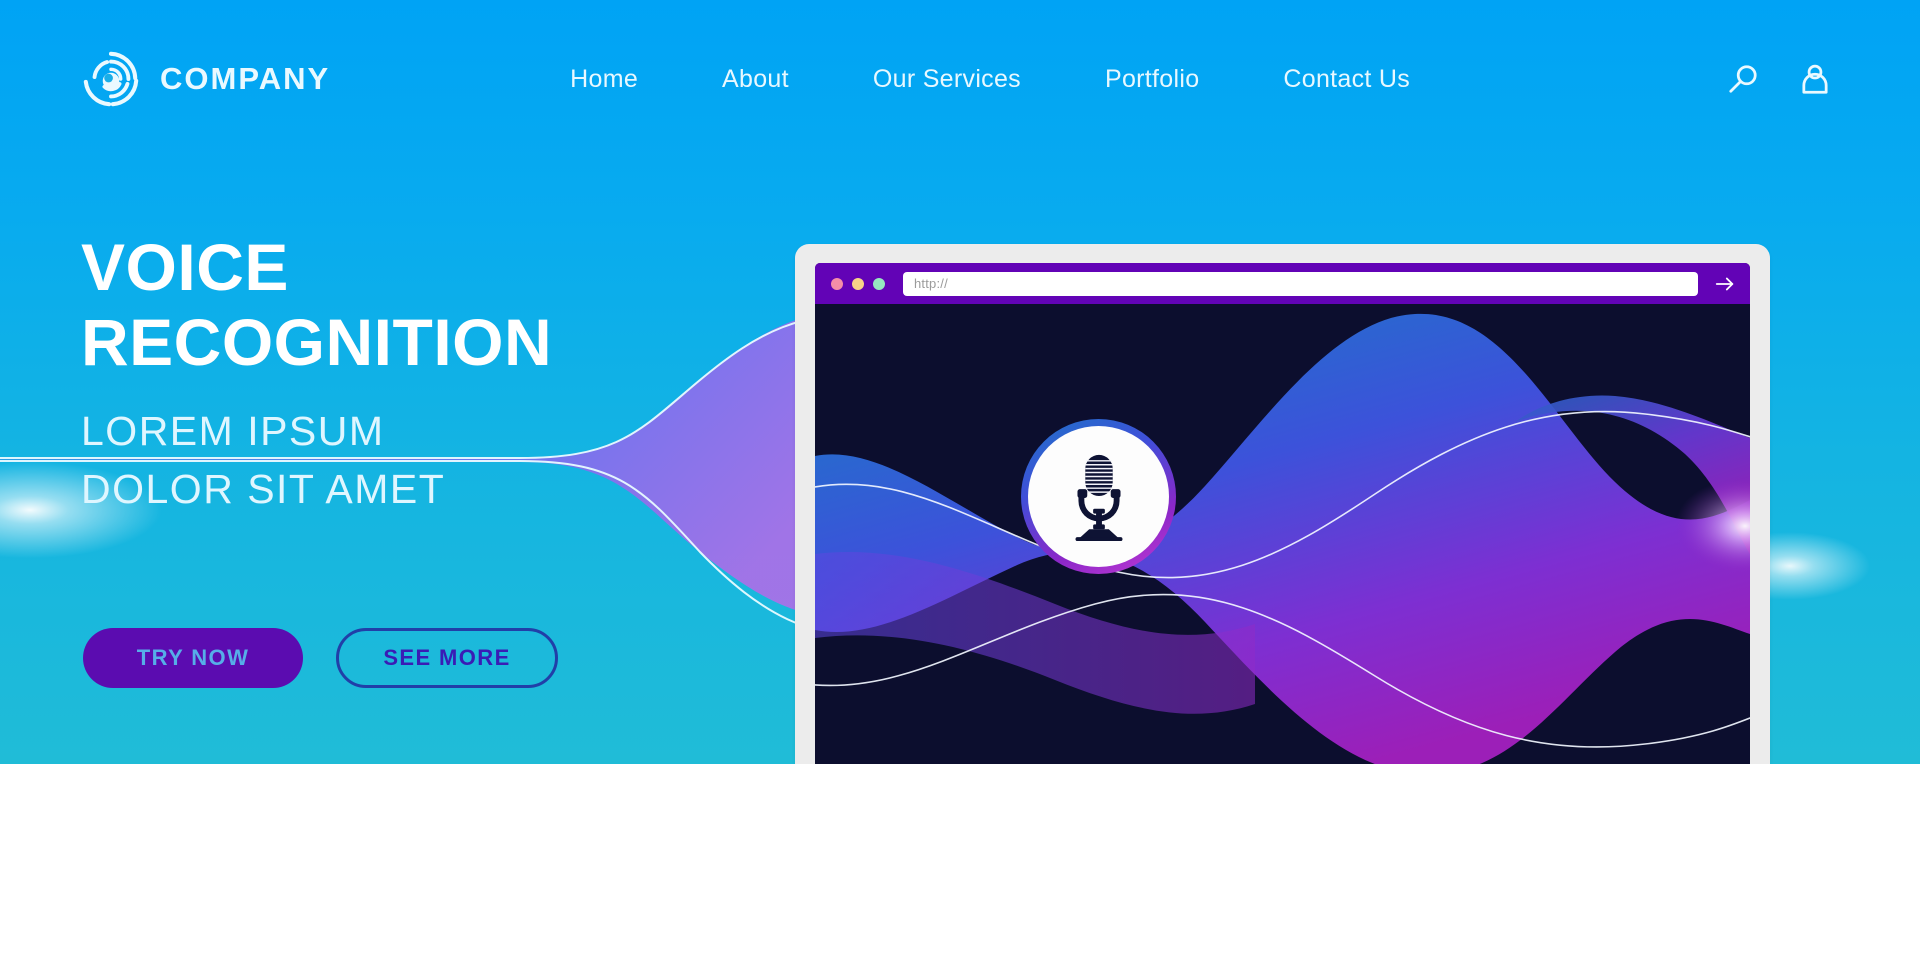  Describe the element at coordinates (837, 283) in the screenshot. I see `close-dot` at that location.